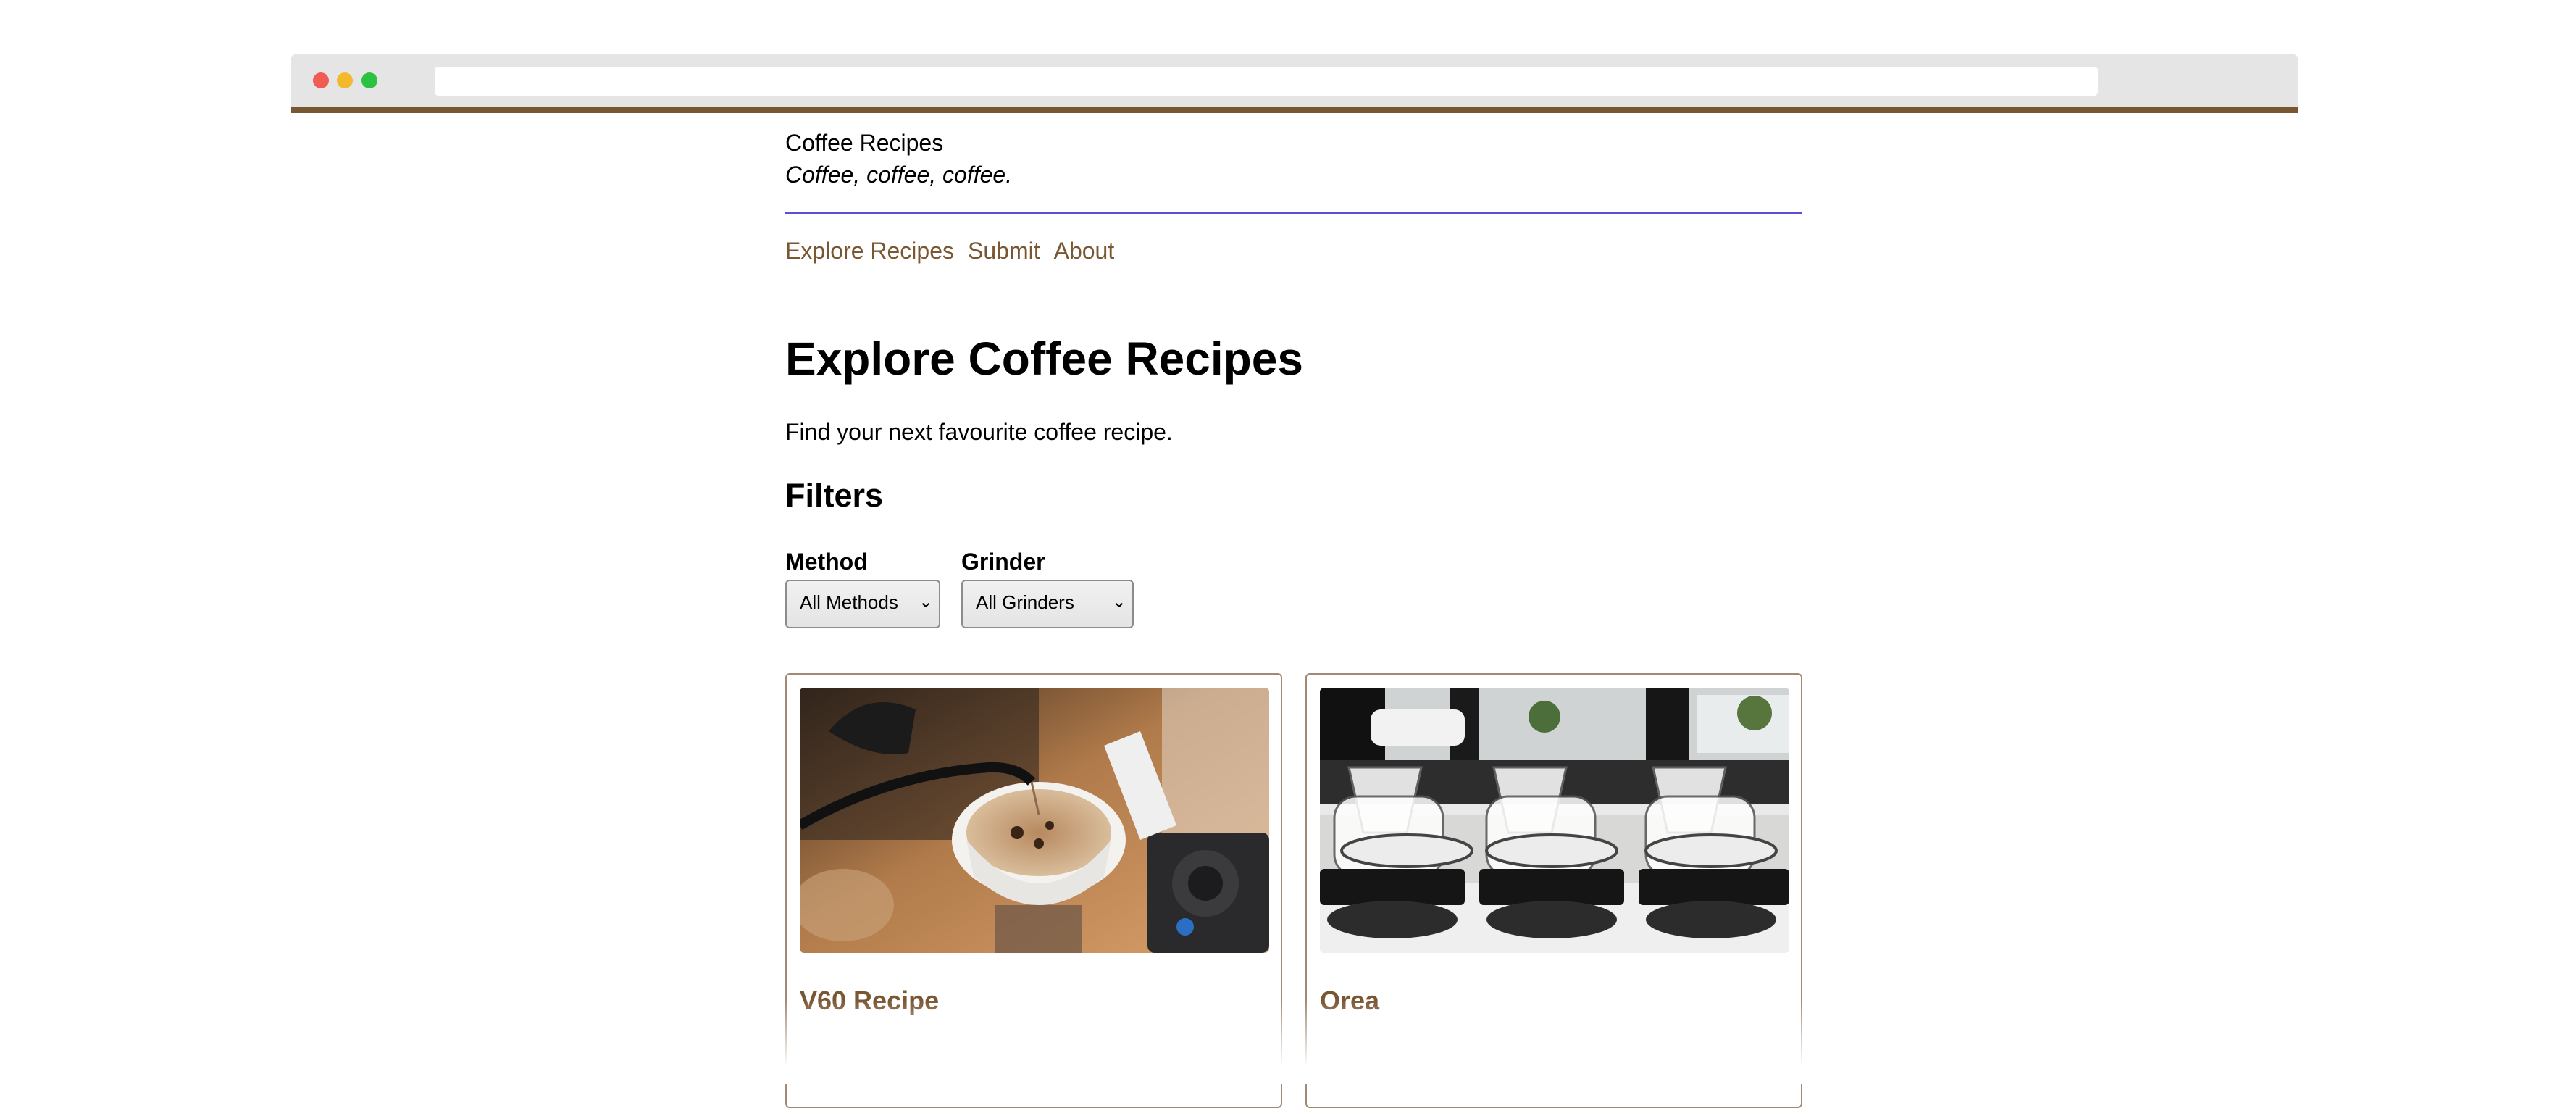 This screenshot has height=1108, width=2576. I want to click on recipe-card: Orea, so click(1553, 890).